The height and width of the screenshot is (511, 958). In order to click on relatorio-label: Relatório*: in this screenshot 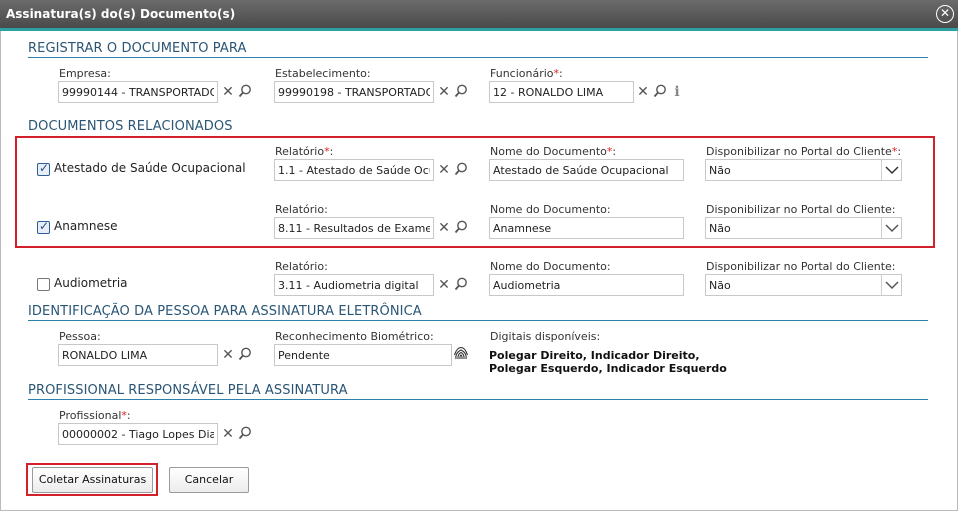, I will do `click(304, 151)`.